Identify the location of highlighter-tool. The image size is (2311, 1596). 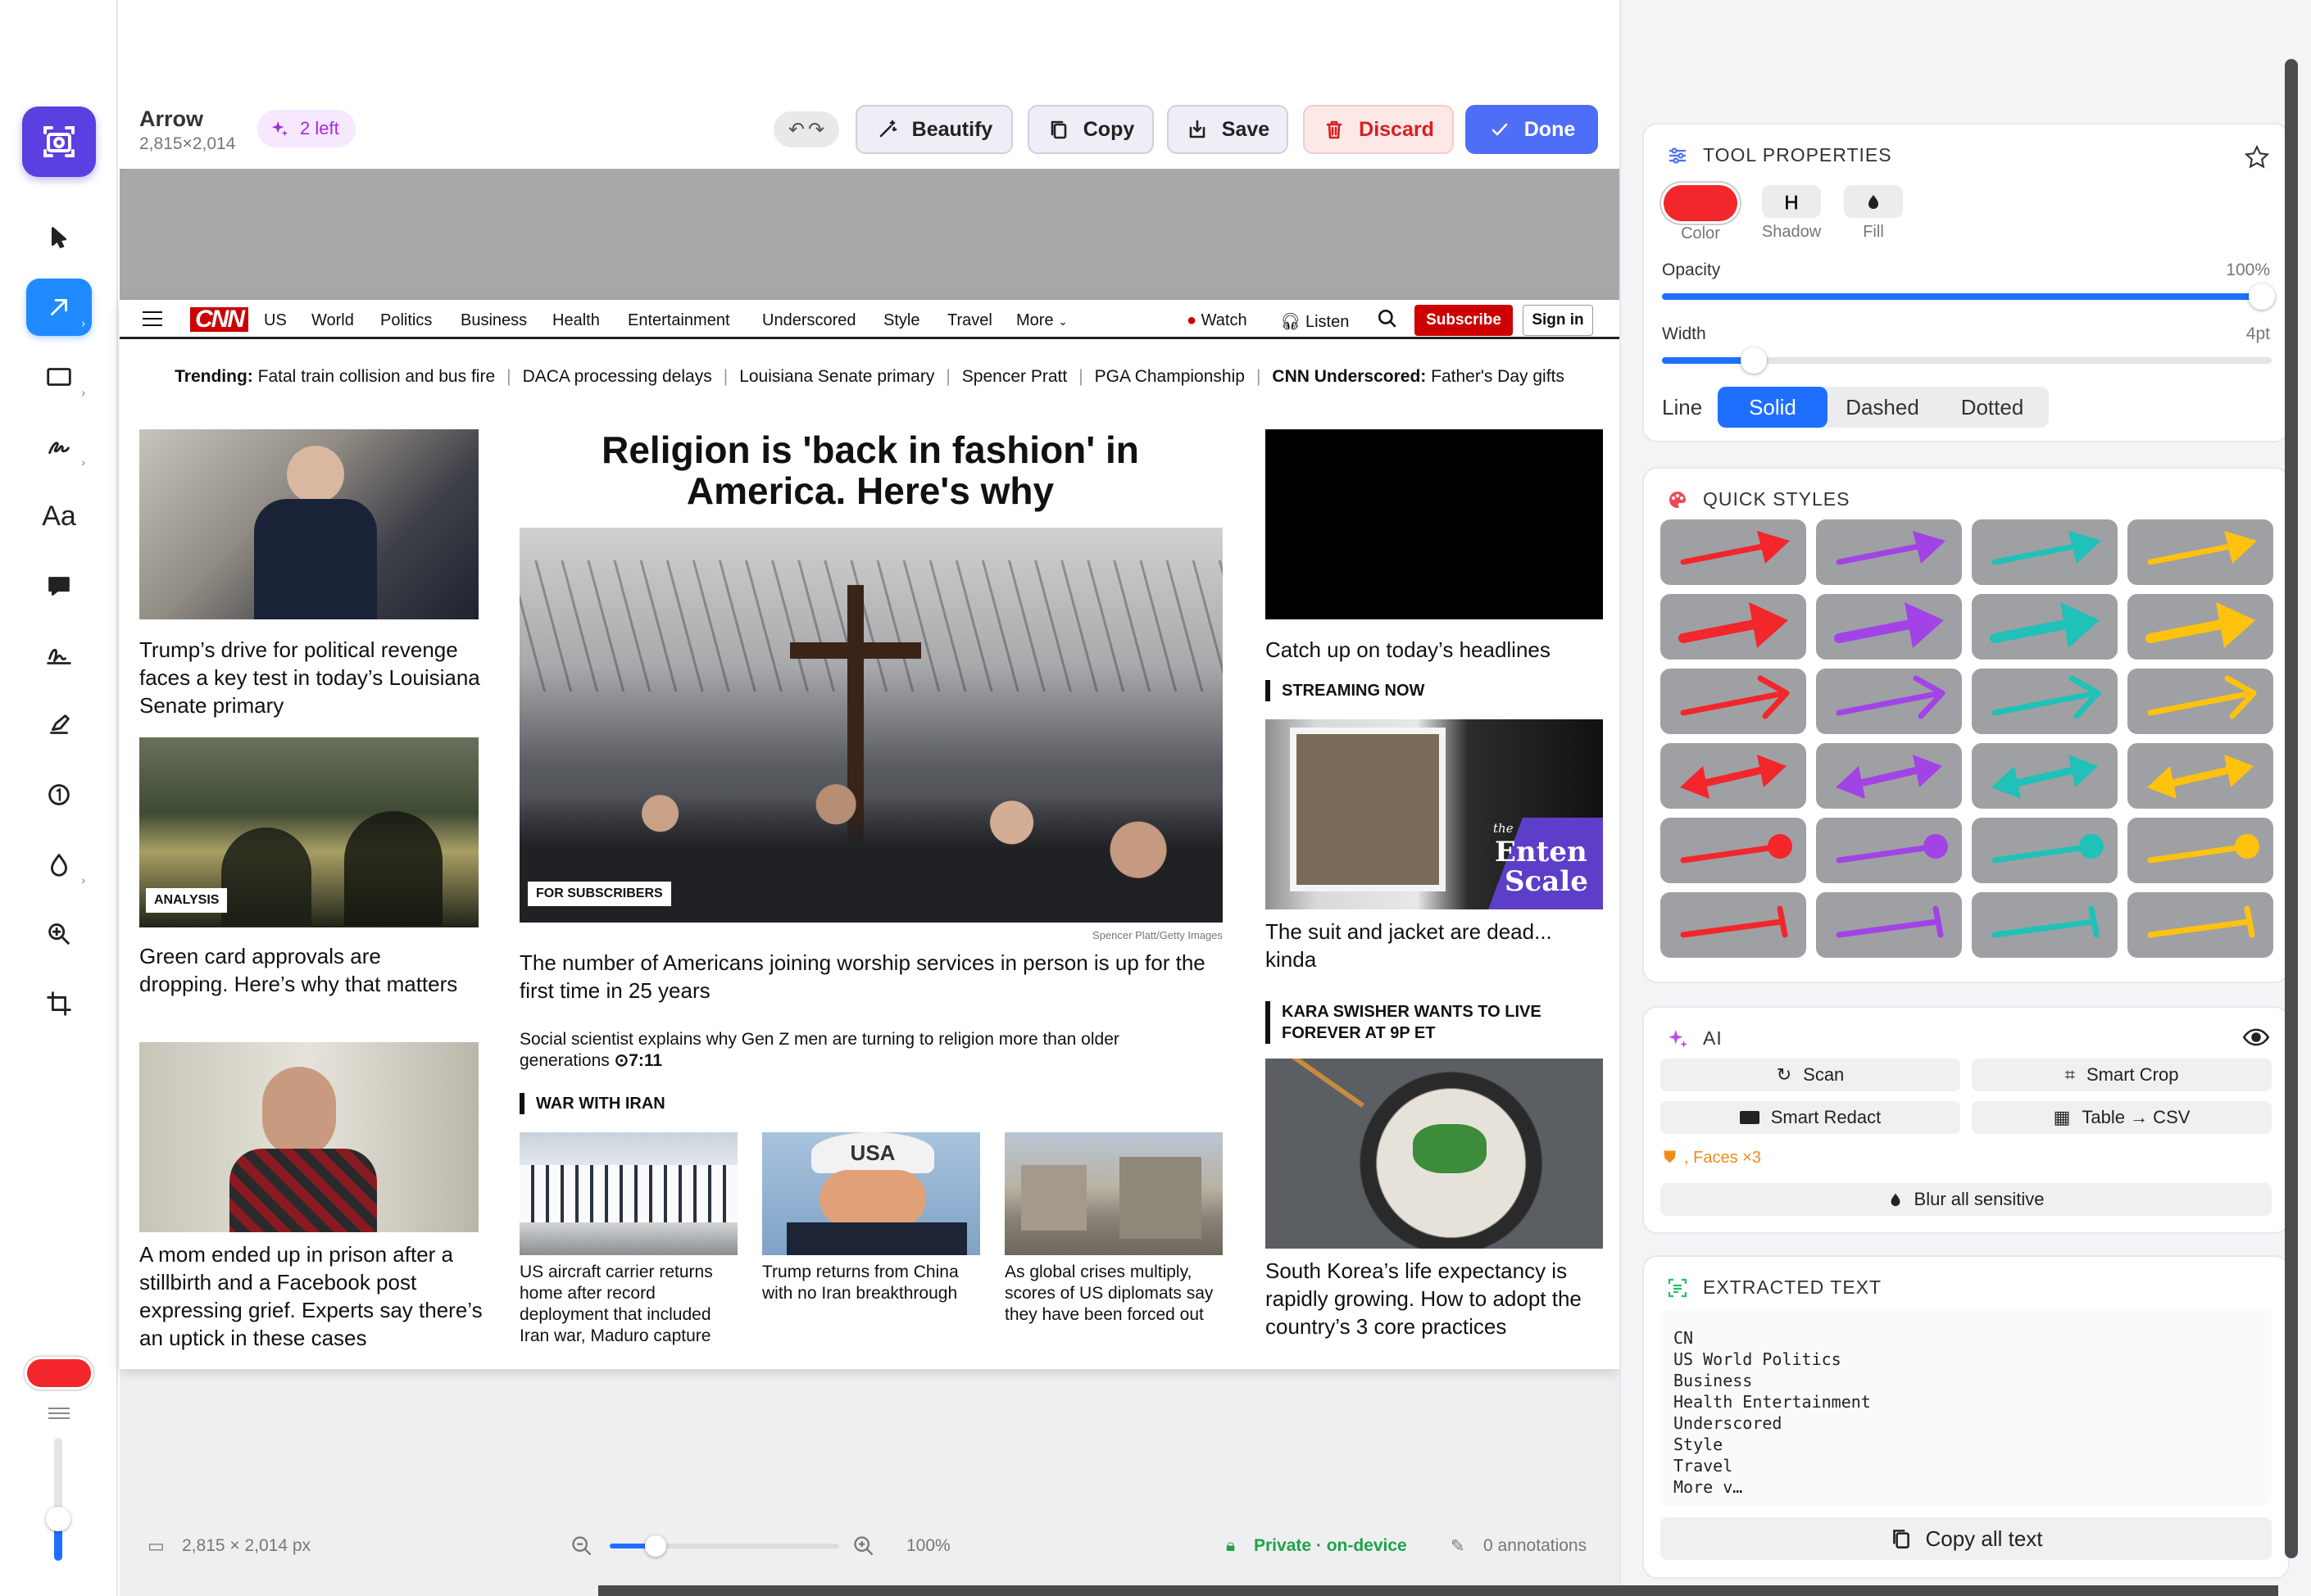
(59, 725).